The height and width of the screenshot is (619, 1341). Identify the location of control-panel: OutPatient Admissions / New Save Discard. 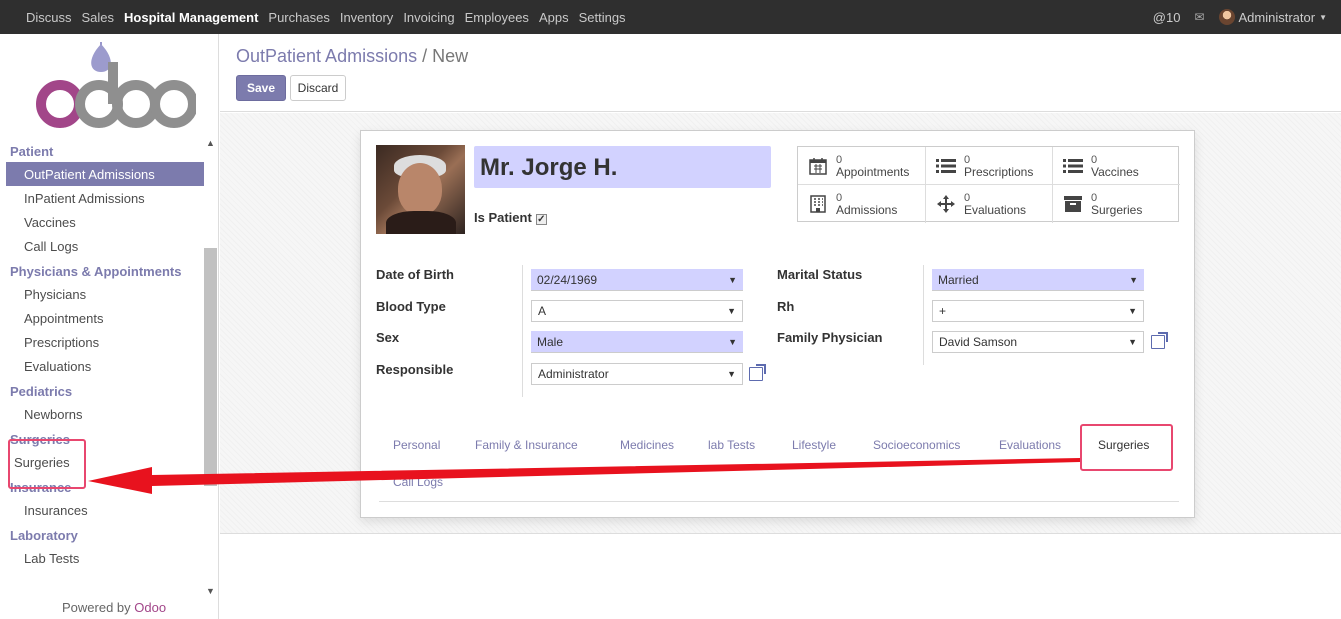
(780, 73).